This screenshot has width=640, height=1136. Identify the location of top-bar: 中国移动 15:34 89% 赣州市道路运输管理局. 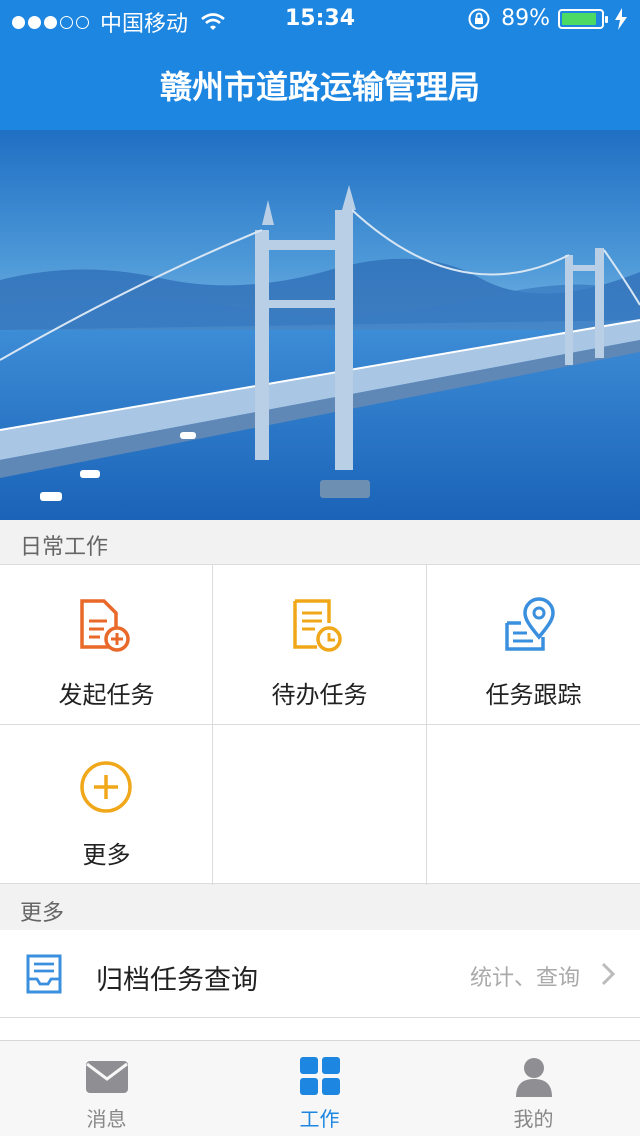
(320, 65).